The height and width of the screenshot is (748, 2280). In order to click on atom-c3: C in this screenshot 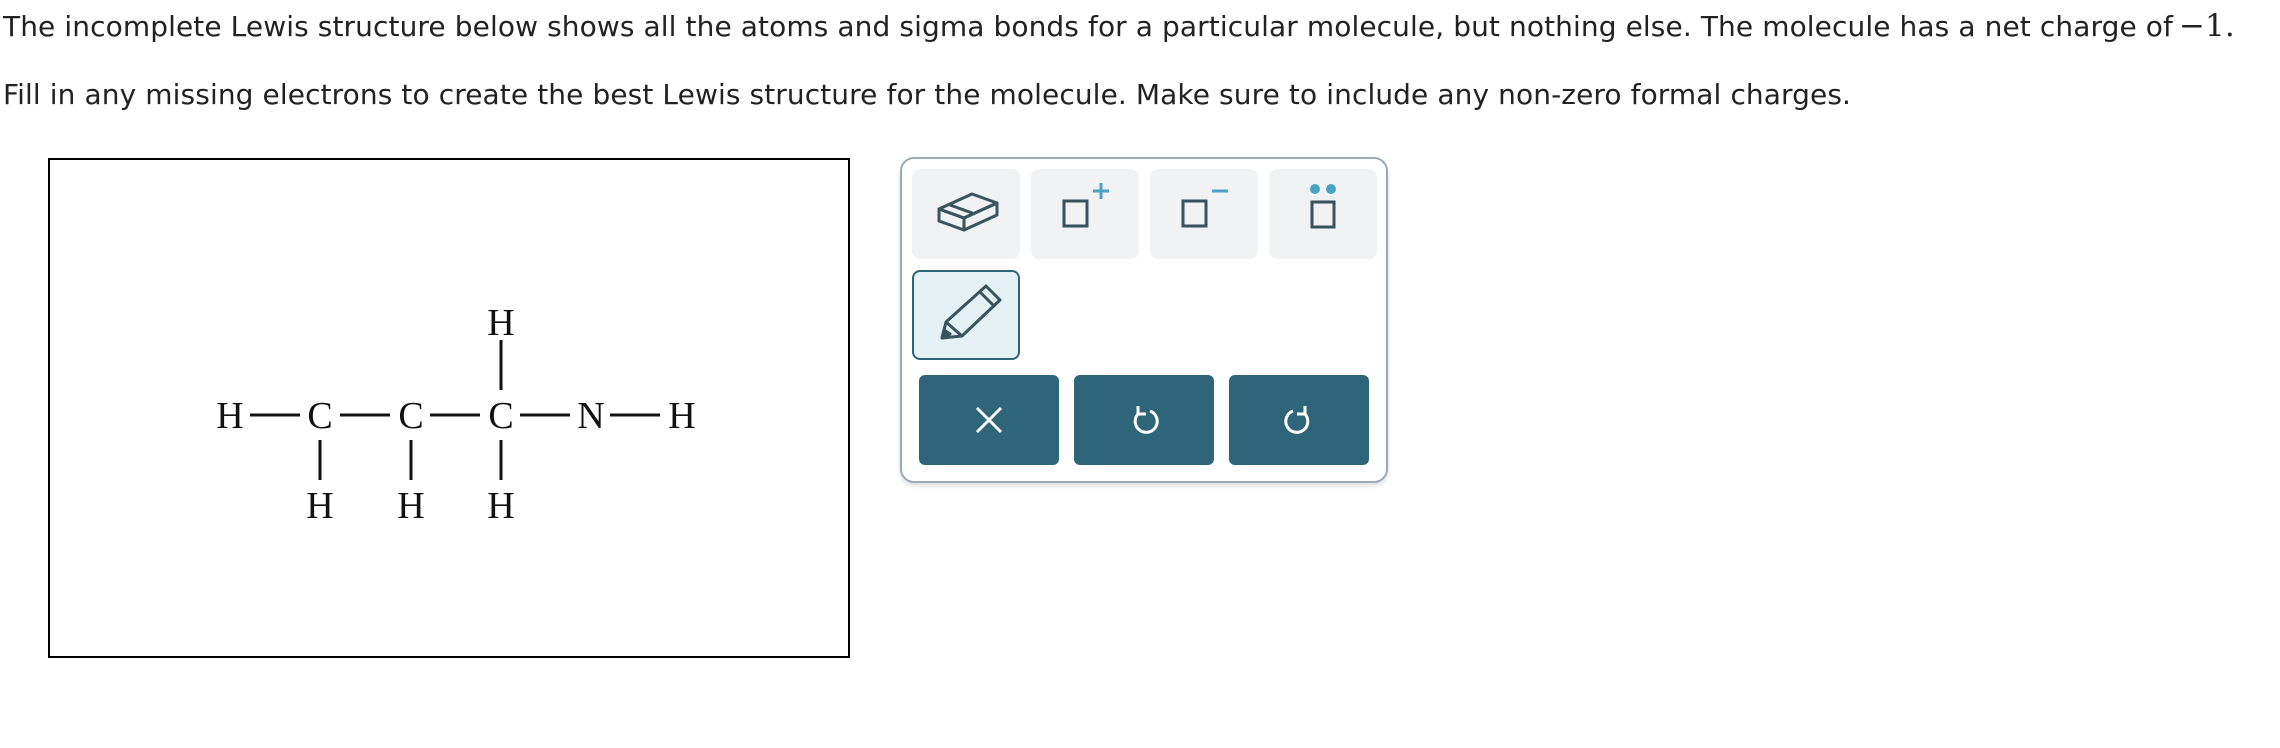, I will do `click(500, 416)`.